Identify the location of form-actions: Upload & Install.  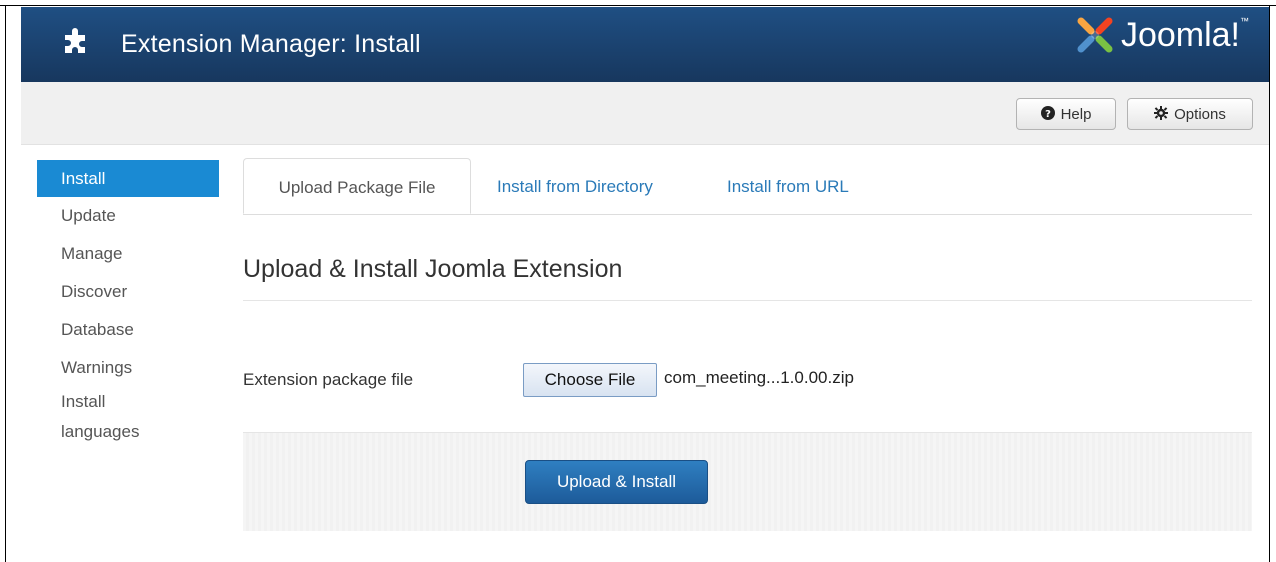
(747, 481).